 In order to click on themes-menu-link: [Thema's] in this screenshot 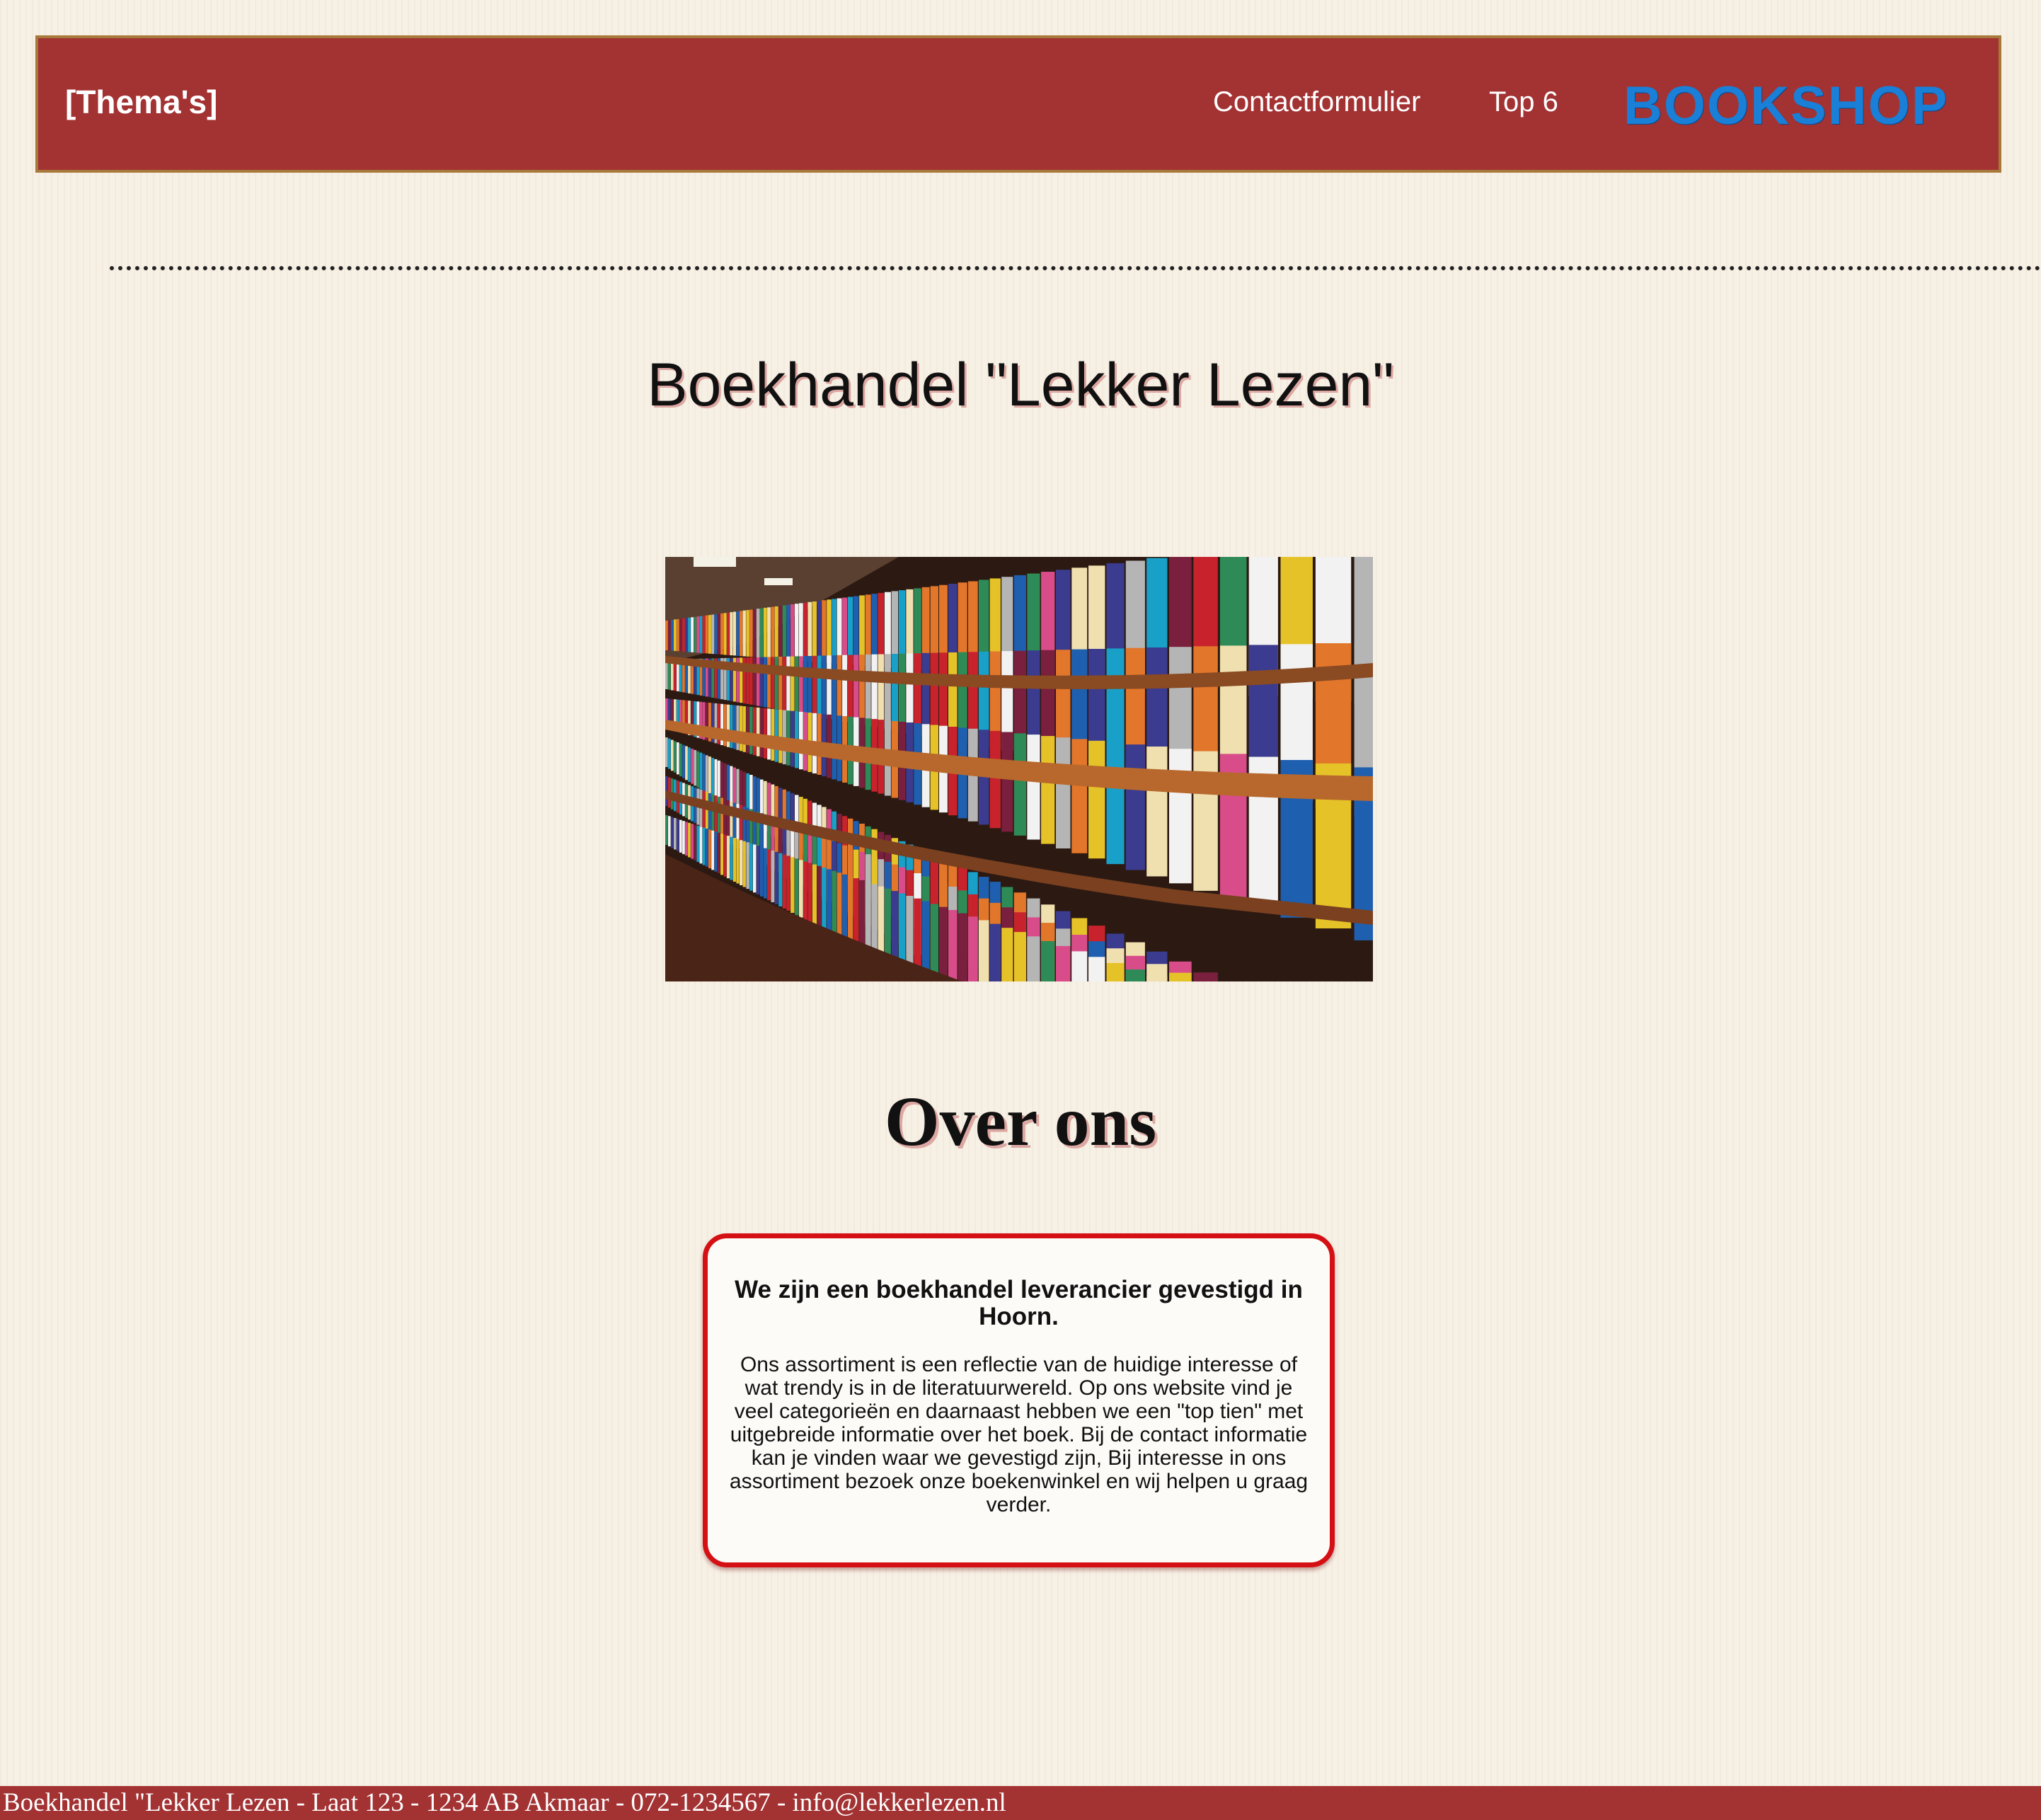, I will do `click(141, 102)`.